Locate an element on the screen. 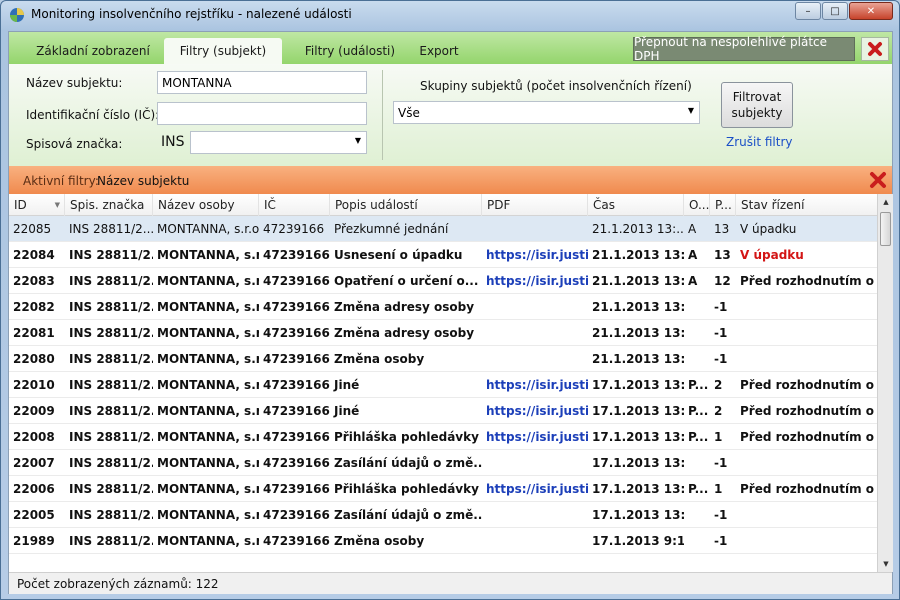 Image resolution: width=900 pixels, height=600 pixels. col-header-spis: Spis. značka is located at coordinates (109, 205).